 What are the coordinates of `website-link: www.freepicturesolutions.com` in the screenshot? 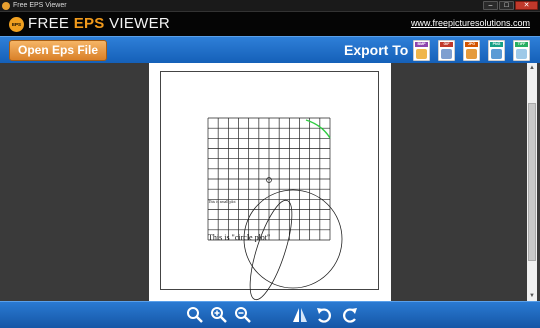 It's located at (470, 23).